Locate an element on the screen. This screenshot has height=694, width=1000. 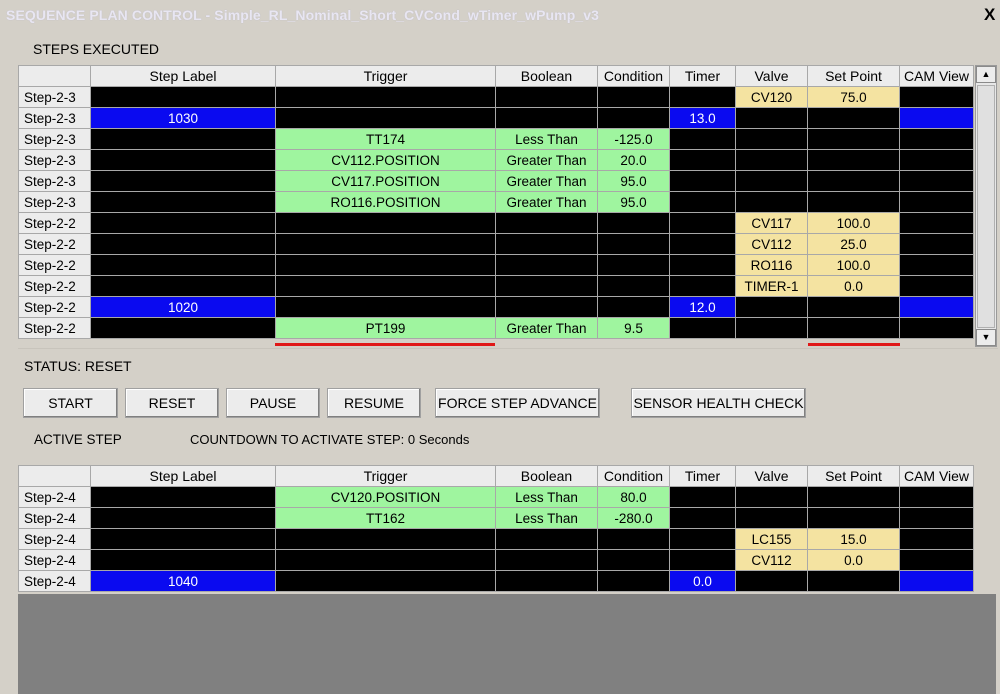
cell-set-point: 100.0 is located at coordinates (853, 223).